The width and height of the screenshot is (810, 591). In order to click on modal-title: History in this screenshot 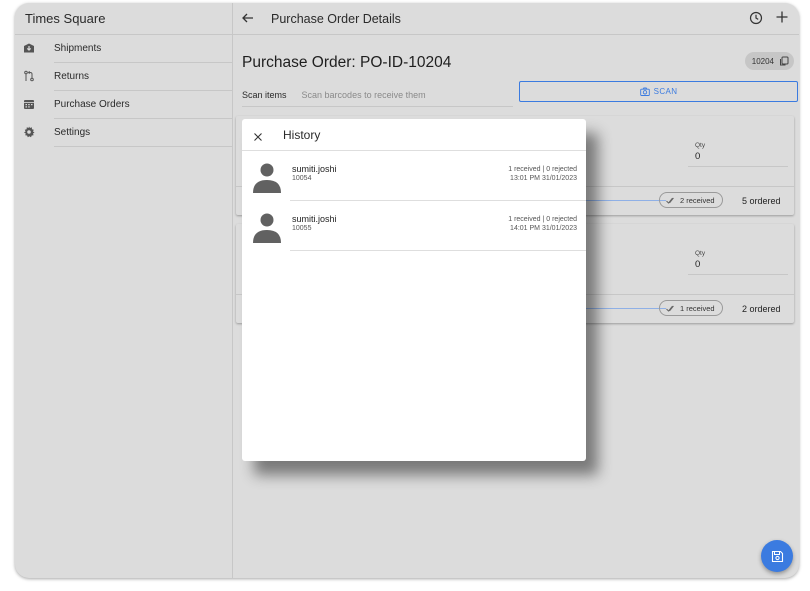, I will do `click(302, 135)`.